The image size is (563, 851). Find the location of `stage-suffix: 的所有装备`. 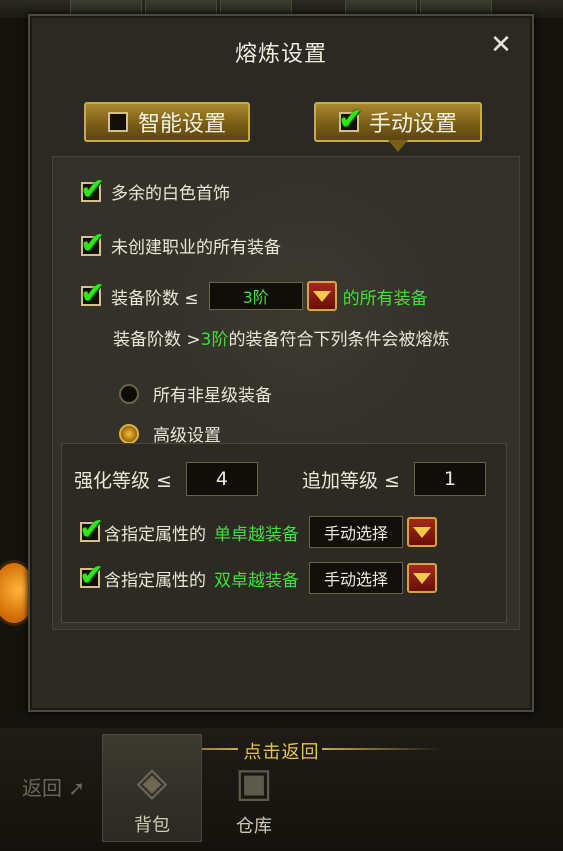

stage-suffix: 的所有装备 is located at coordinates (385, 298).